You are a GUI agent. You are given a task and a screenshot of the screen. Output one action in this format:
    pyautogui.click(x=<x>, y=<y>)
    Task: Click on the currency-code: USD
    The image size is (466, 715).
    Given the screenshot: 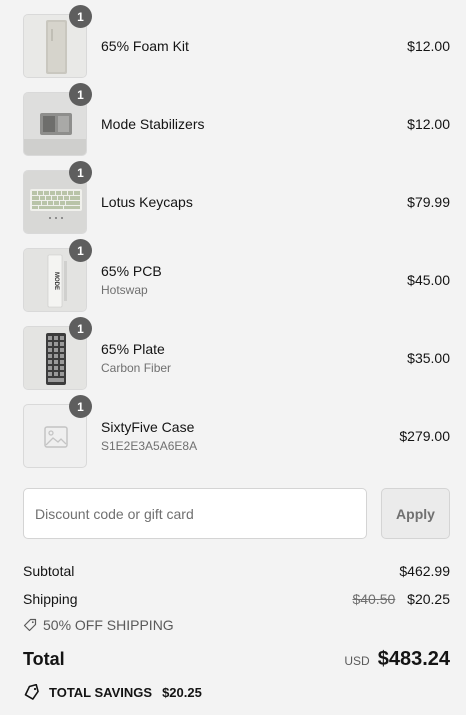 What is the action you would take?
    pyautogui.click(x=357, y=660)
    